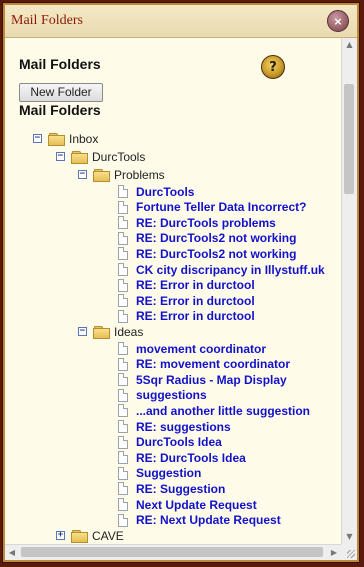 This screenshot has height=567, width=364. What do you see at coordinates (47, 20) in the screenshot?
I see `window-title: Mail Folders` at bounding box center [47, 20].